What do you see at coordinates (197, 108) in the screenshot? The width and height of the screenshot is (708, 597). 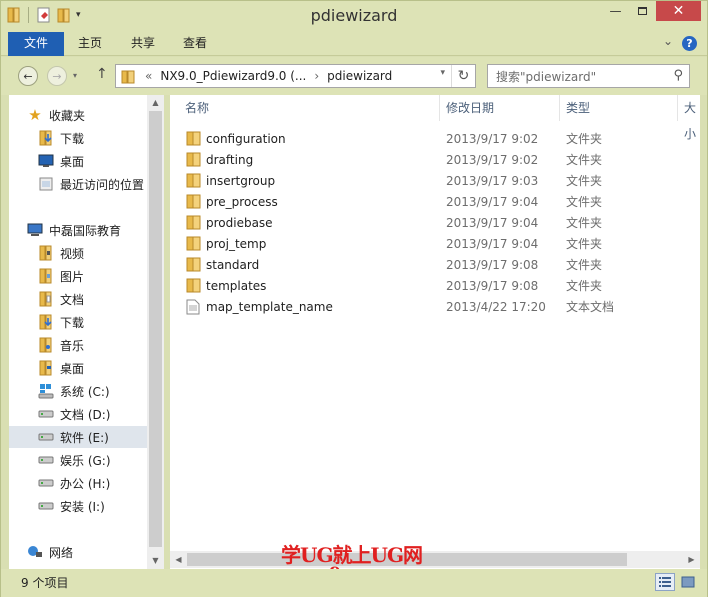 I see `column-name: 名称` at bounding box center [197, 108].